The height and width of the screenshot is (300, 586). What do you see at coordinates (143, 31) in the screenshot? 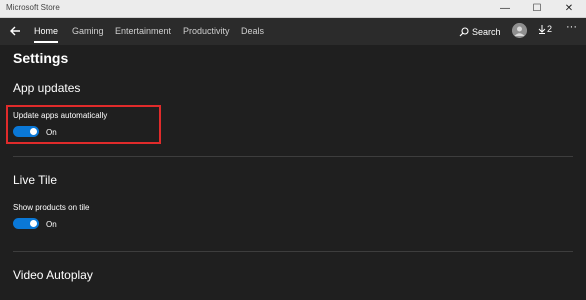
I see `tab-entertainment: Entertainment` at bounding box center [143, 31].